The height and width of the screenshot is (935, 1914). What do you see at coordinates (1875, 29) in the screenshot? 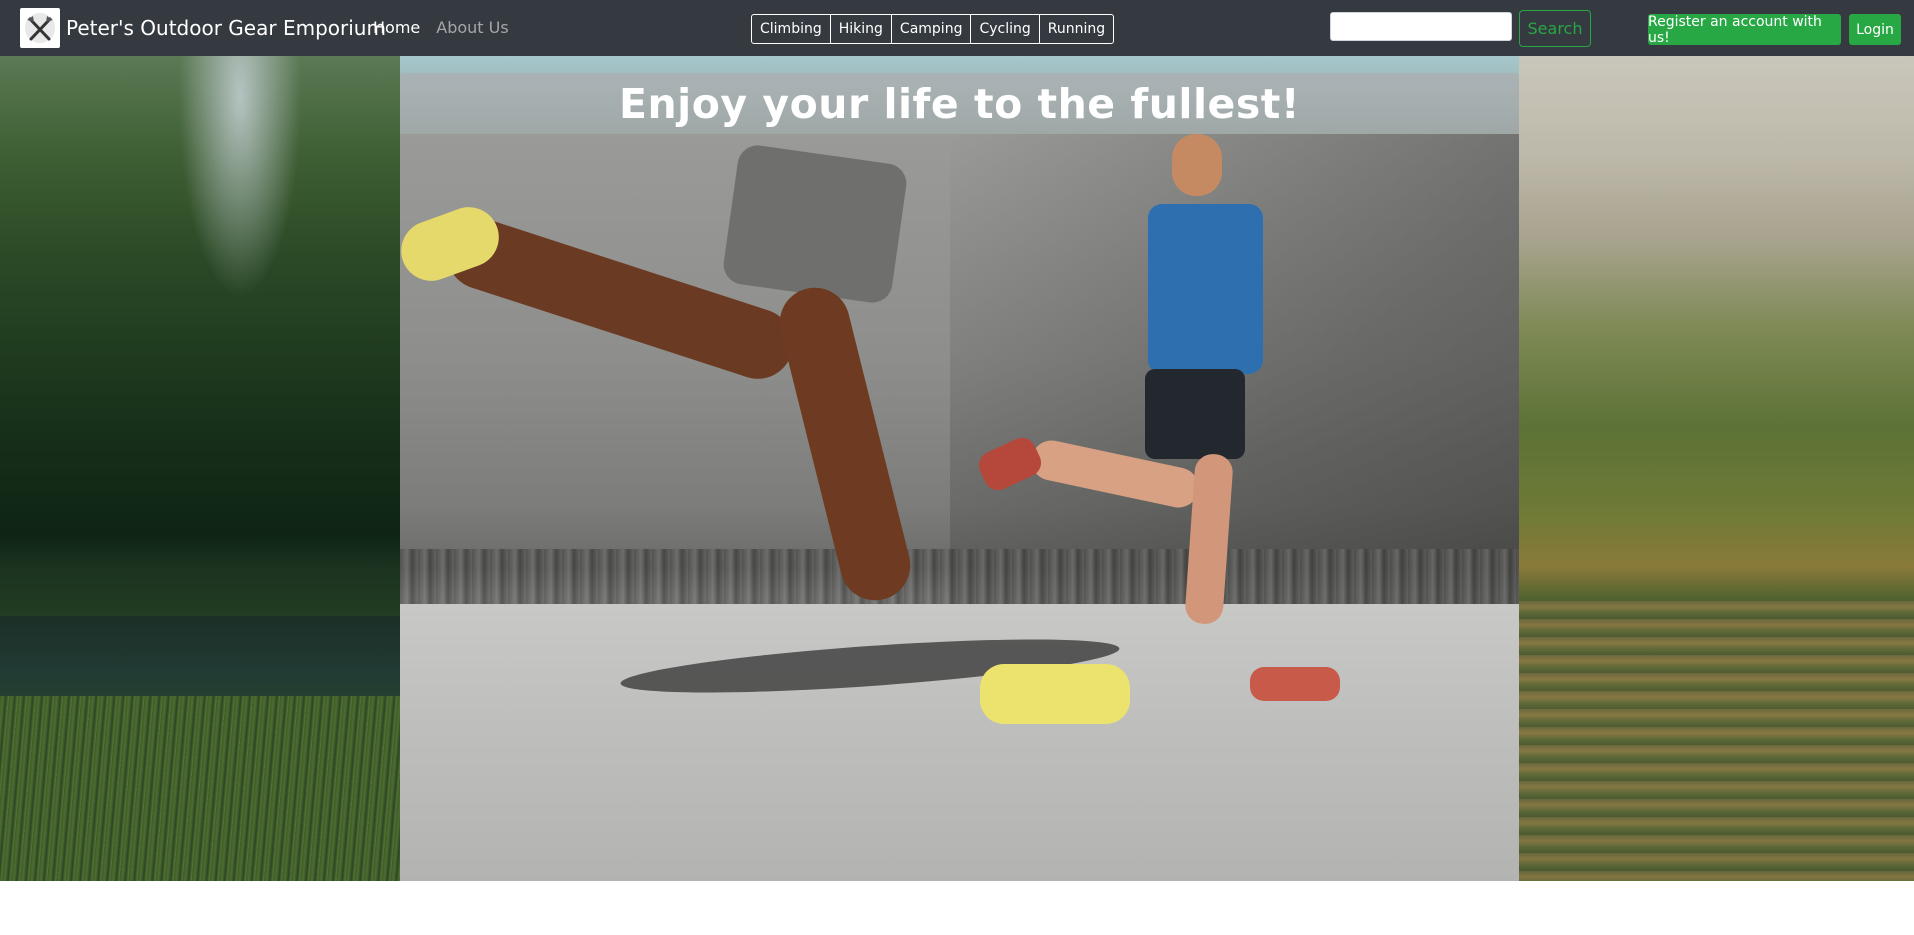
I see `login-button: Login` at bounding box center [1875, 29].